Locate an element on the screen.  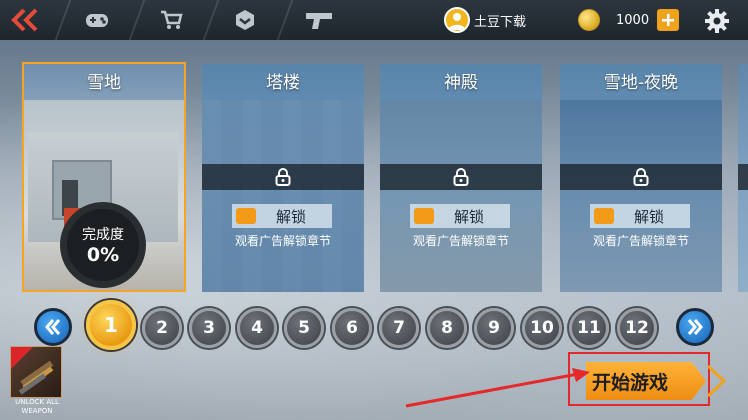
start-game-button: 开始游戏 is located at coordinates (646, 381).